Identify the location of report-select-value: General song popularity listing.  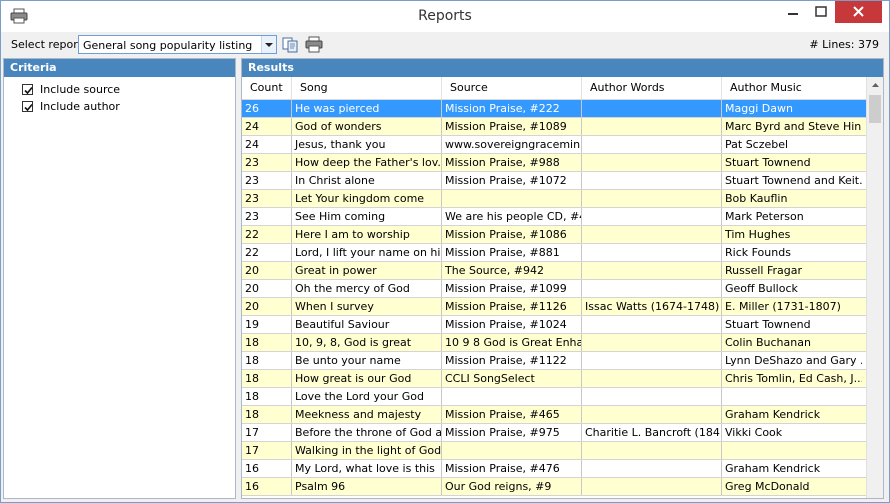
(168, 45).